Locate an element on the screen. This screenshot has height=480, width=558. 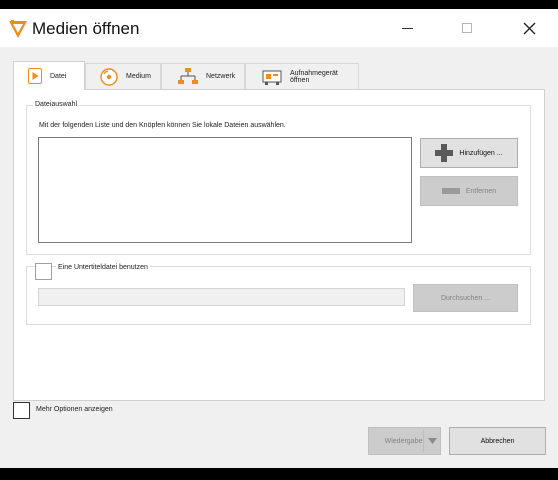
tab-medium-label: Medium is located at coordinates (138, 76).